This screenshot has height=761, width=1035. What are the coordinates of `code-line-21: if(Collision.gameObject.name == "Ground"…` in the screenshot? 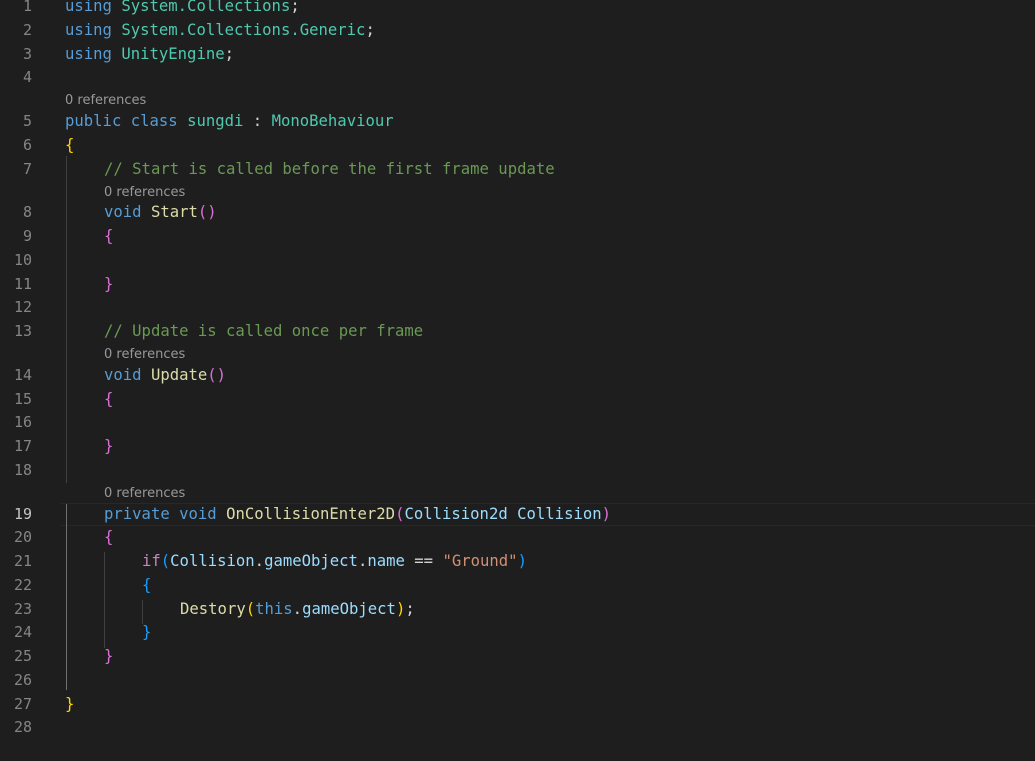 It's located at (334, 561).